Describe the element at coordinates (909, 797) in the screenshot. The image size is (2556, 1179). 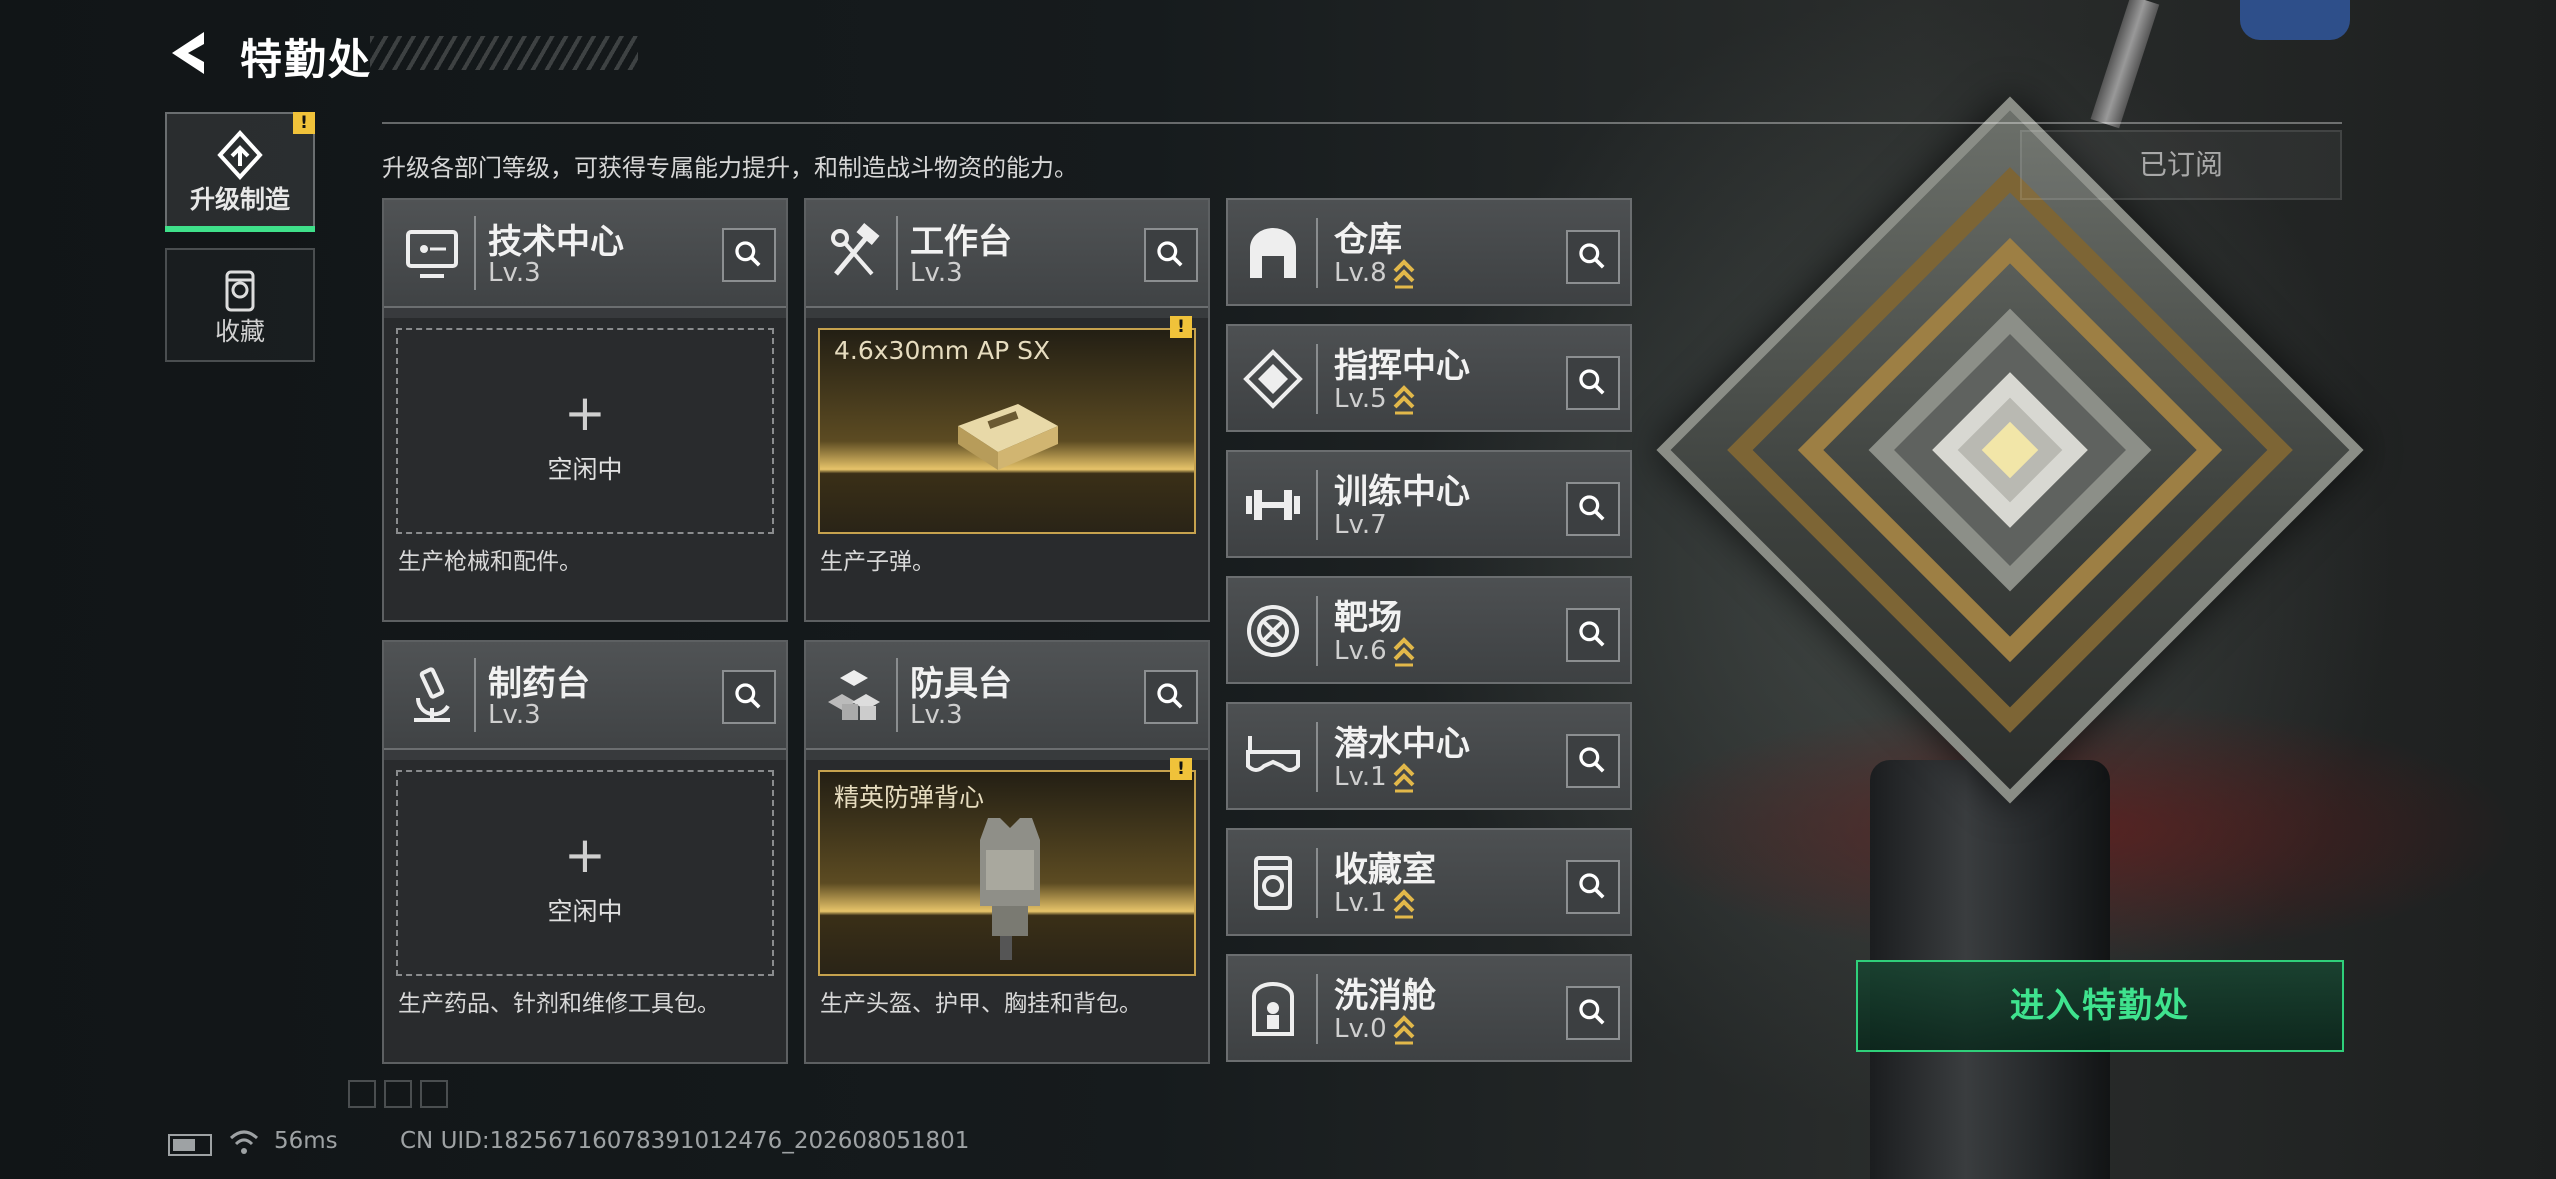
I see `product-name: 精英防弹背心` at that location.